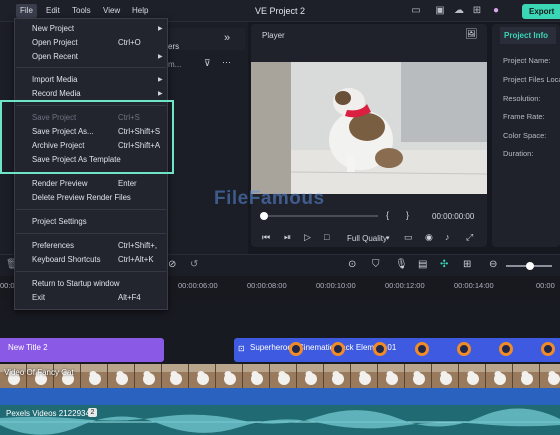 This screenshot has width=560, height=435. Describe the element at coordinates (320, 216) in the screenshot. I see `player-scrubber` at that location.